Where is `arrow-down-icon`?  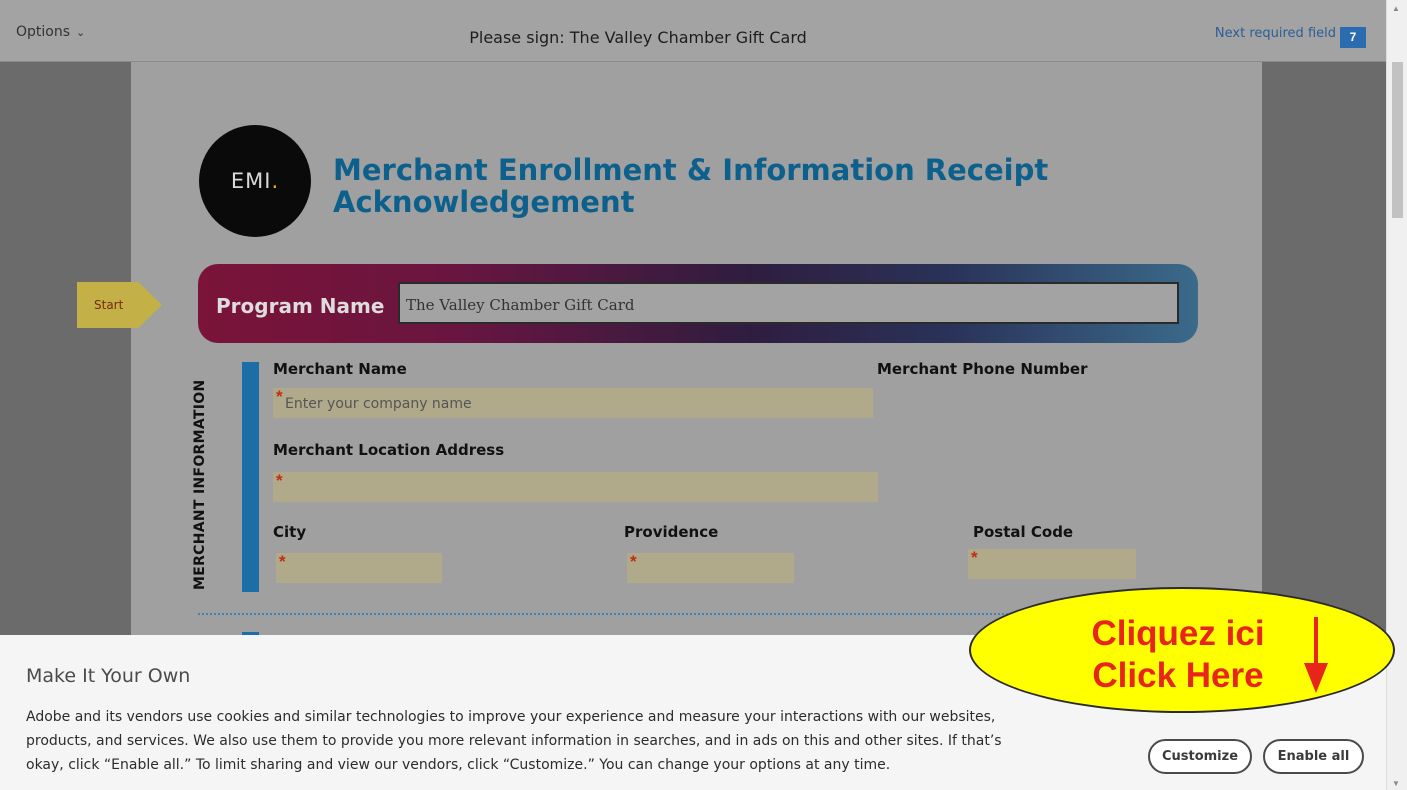 arrow-down-icon is located at coordinates (1316, 641).